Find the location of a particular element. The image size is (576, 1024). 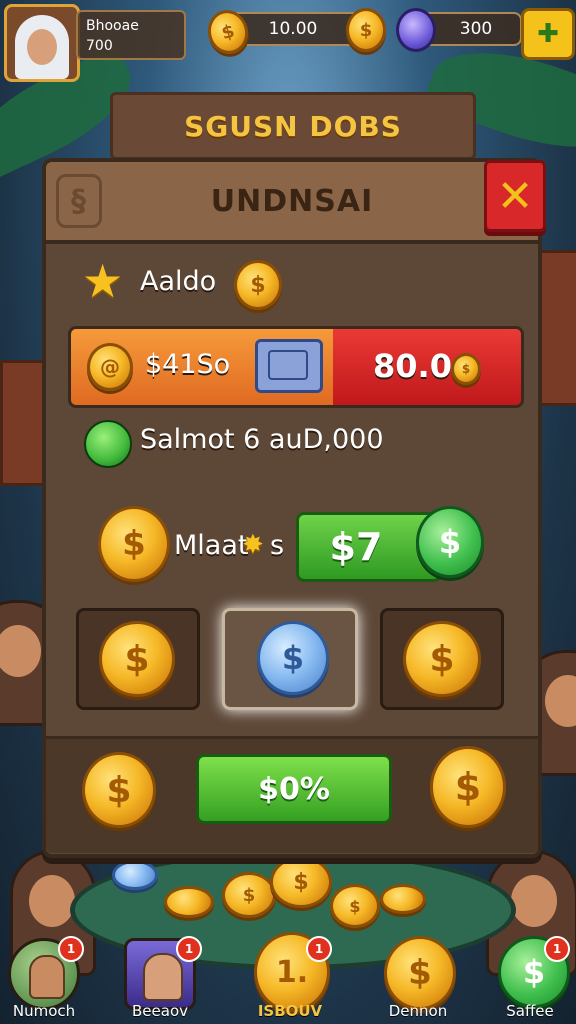

shop-banner: SGUSN DOBS is located at coordinates (293, 126).